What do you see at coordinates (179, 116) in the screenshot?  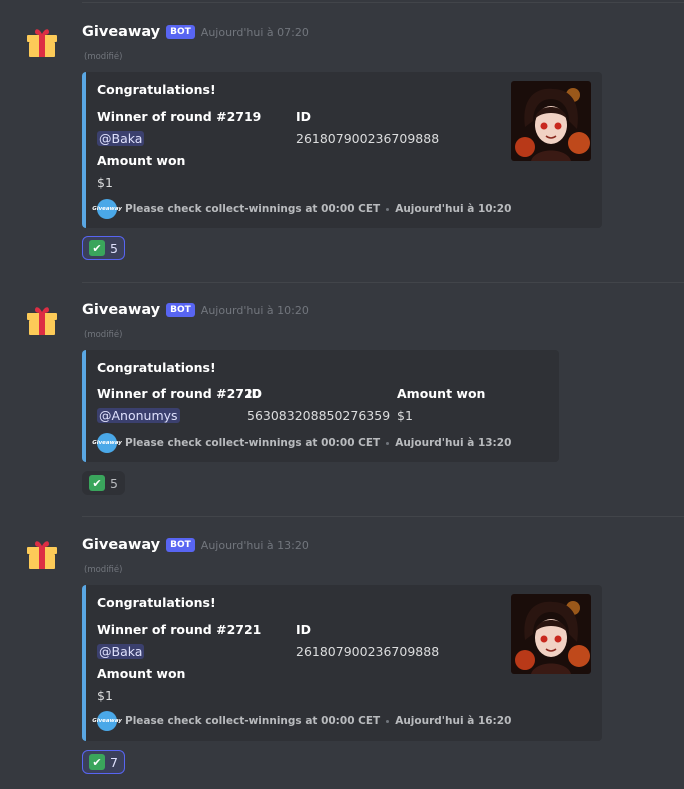 I see `winner-field-name: Winner of round #2719` at bounding box center [179, 116].